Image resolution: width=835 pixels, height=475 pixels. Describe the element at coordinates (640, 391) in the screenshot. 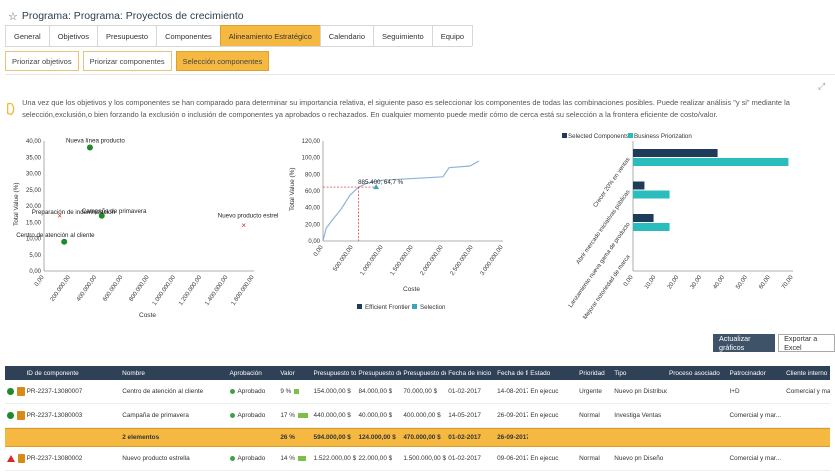

I see `cell-text: Nuevo pn Distribución` at that location.